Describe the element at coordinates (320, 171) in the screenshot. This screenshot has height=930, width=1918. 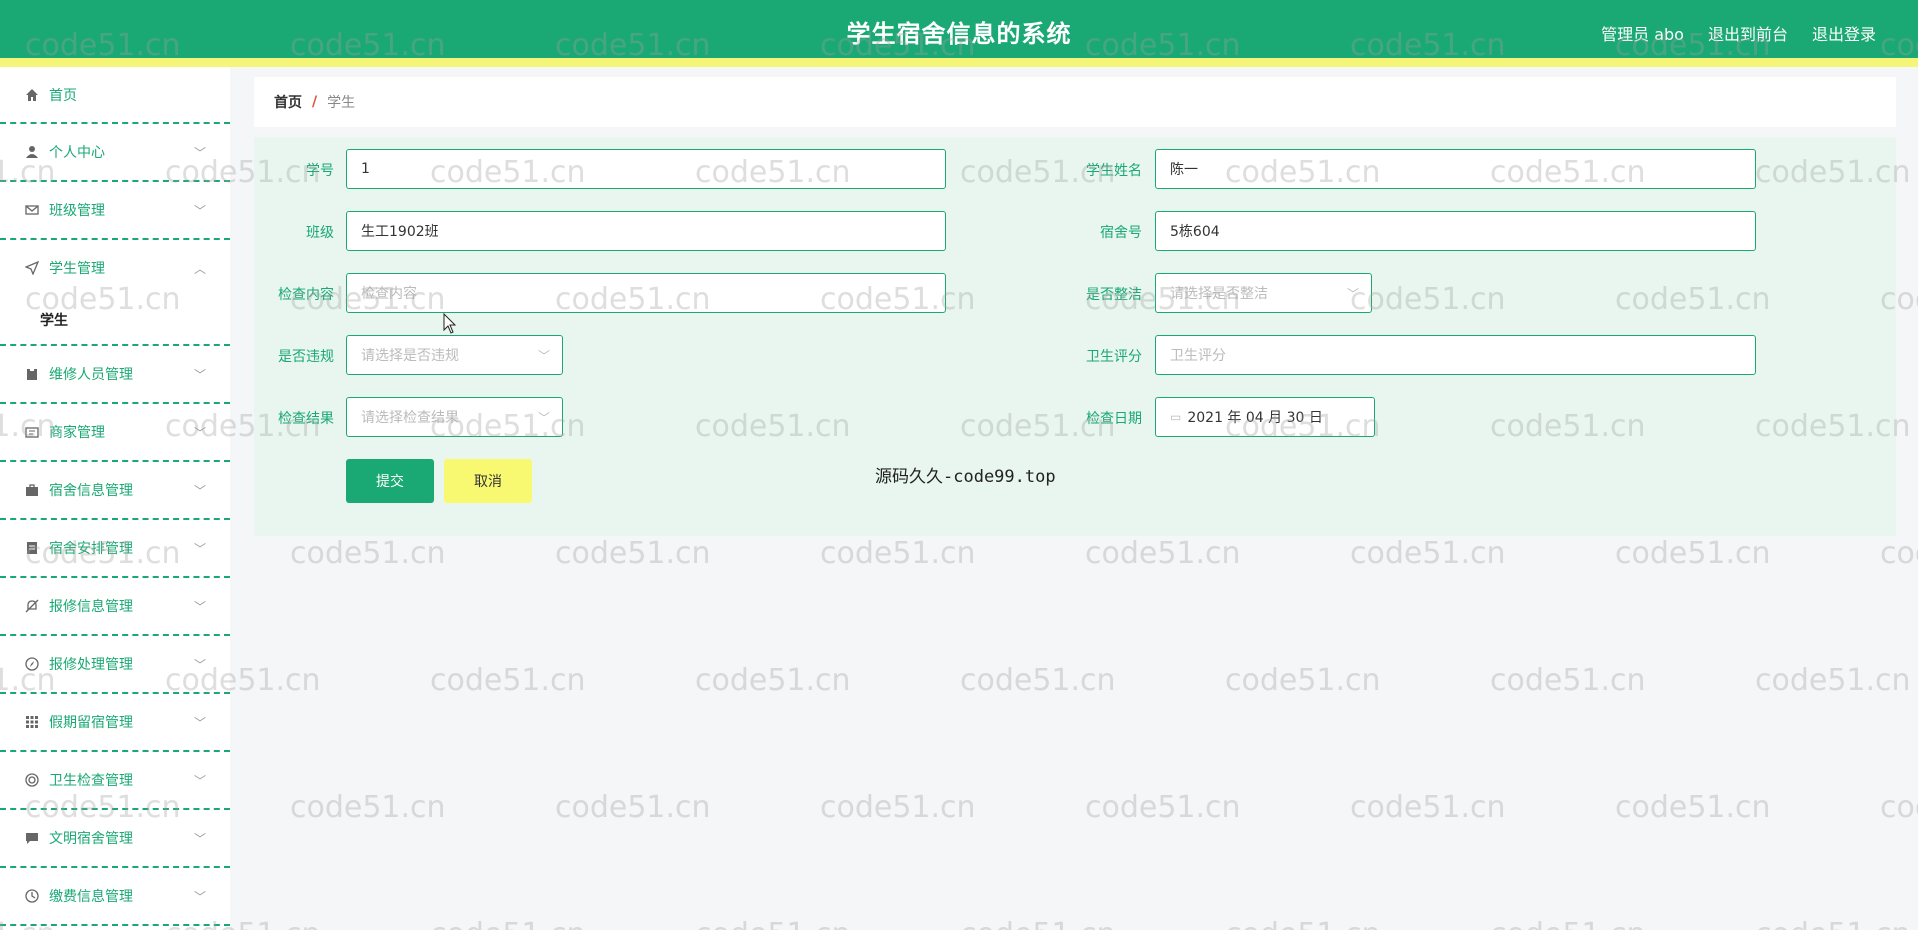
I see `student-id-label: 学号` at that location.